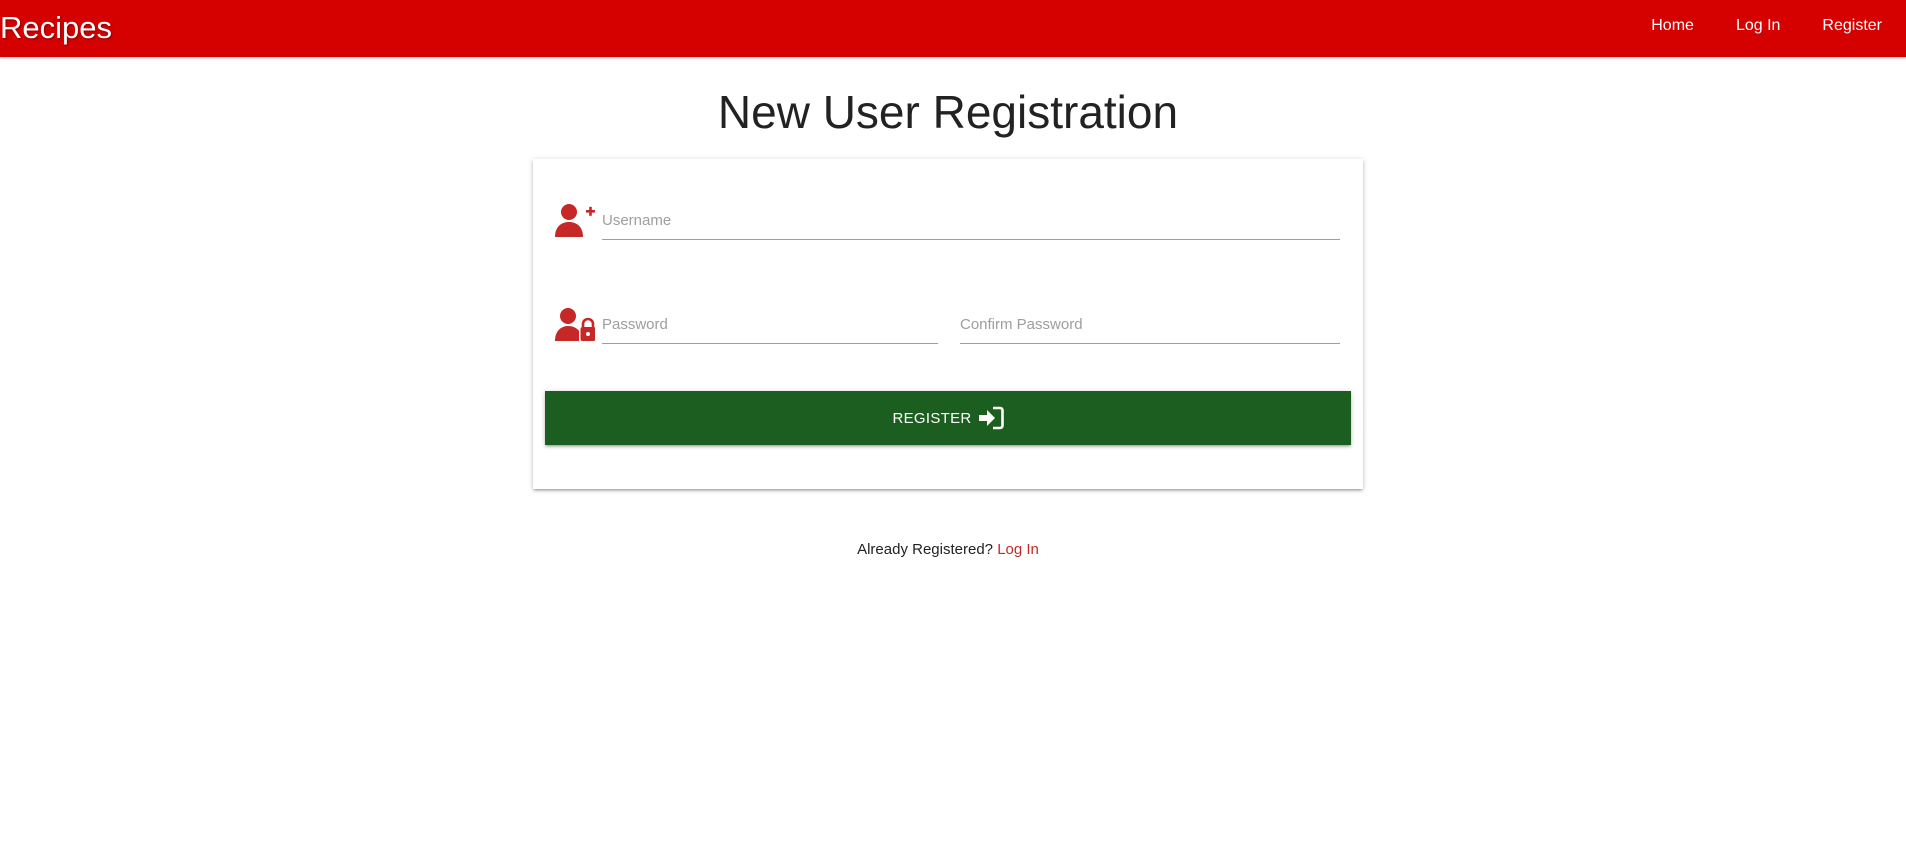 The width and height of the screenshot is (1906, 842). What do you see at coordinates (575, 221) in the screenshot?
I see `user-plus-icon` at bounding box center [575, 221].